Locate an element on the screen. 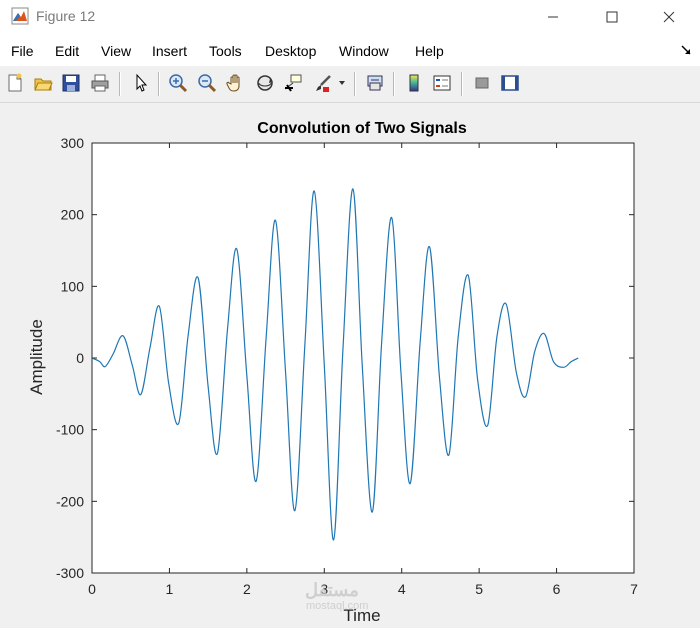 The width and height of the screenshot is (700, 628). new-figure-icon is located at coordinates (15, 82).